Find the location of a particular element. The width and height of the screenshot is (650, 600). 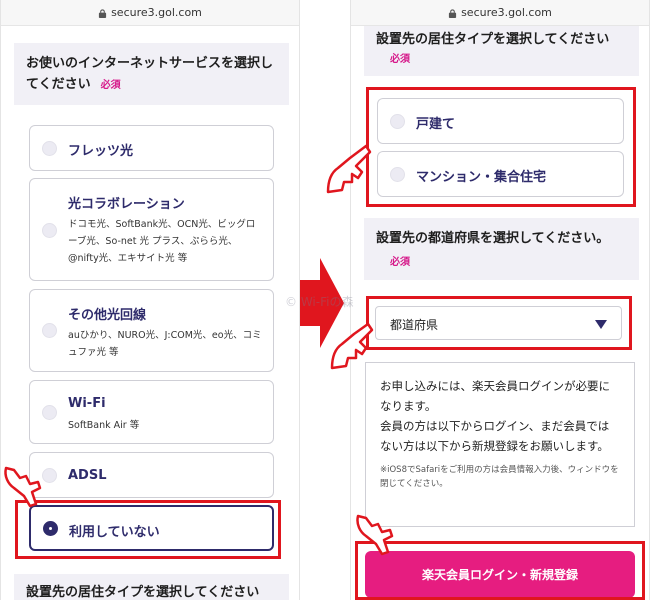

option-desc: auひかり、NURO光、J:COM光、eo光、コミュファ光 等 is located at coordinates (165, 344).